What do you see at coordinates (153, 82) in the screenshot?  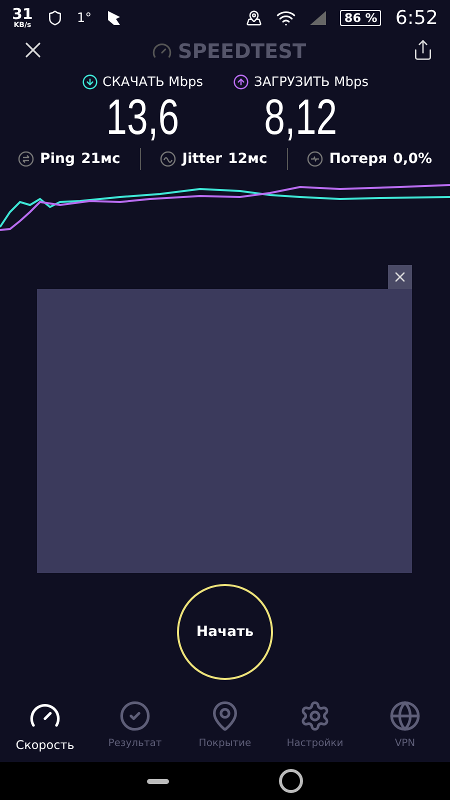 I see `result-label: СКАЧАТЬ Mbps` at bounding box center [153, 82].